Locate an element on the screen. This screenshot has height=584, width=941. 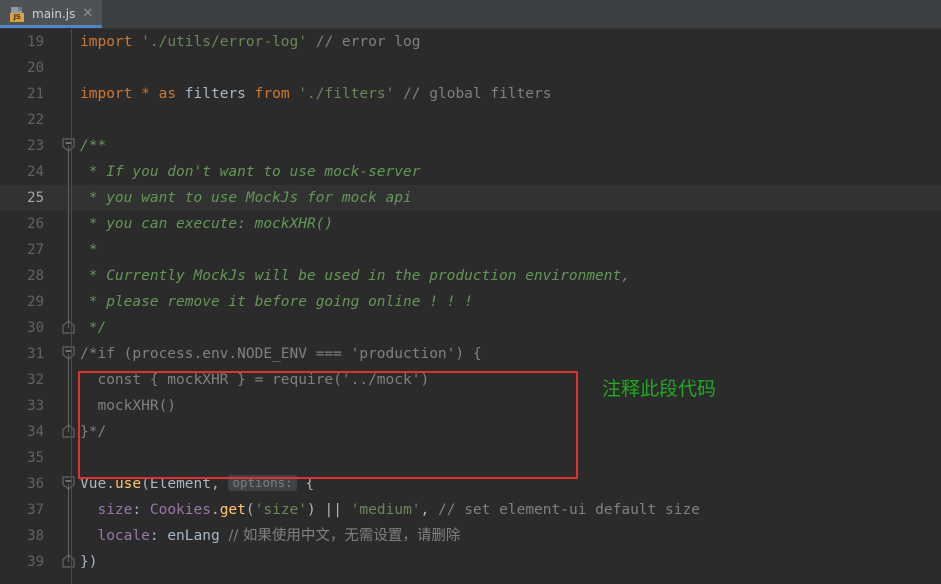
code-line-36: 36 Vue.use(Element, options: { is located at coordinates (470, 484).